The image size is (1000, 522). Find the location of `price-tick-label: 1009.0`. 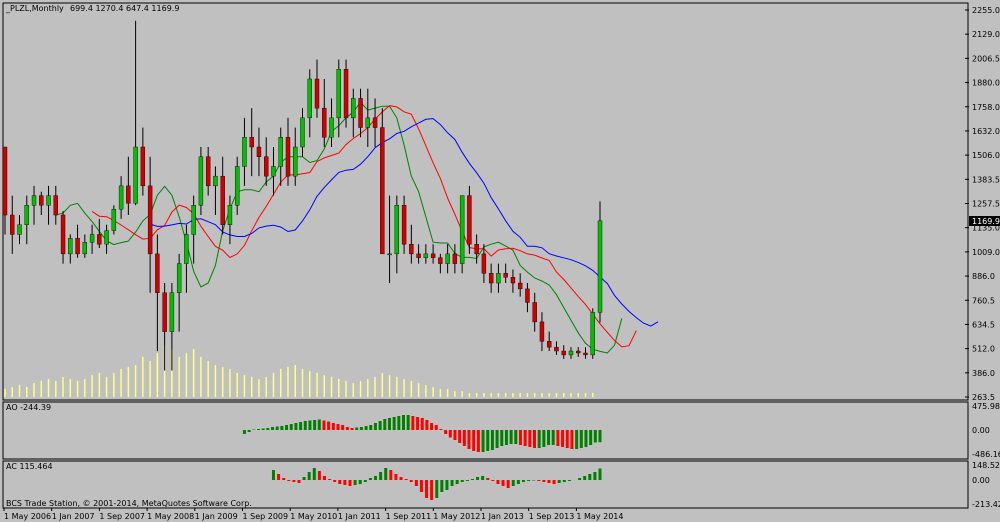

price-tick-label: 1009.0 is located at coordinates (986, 252).